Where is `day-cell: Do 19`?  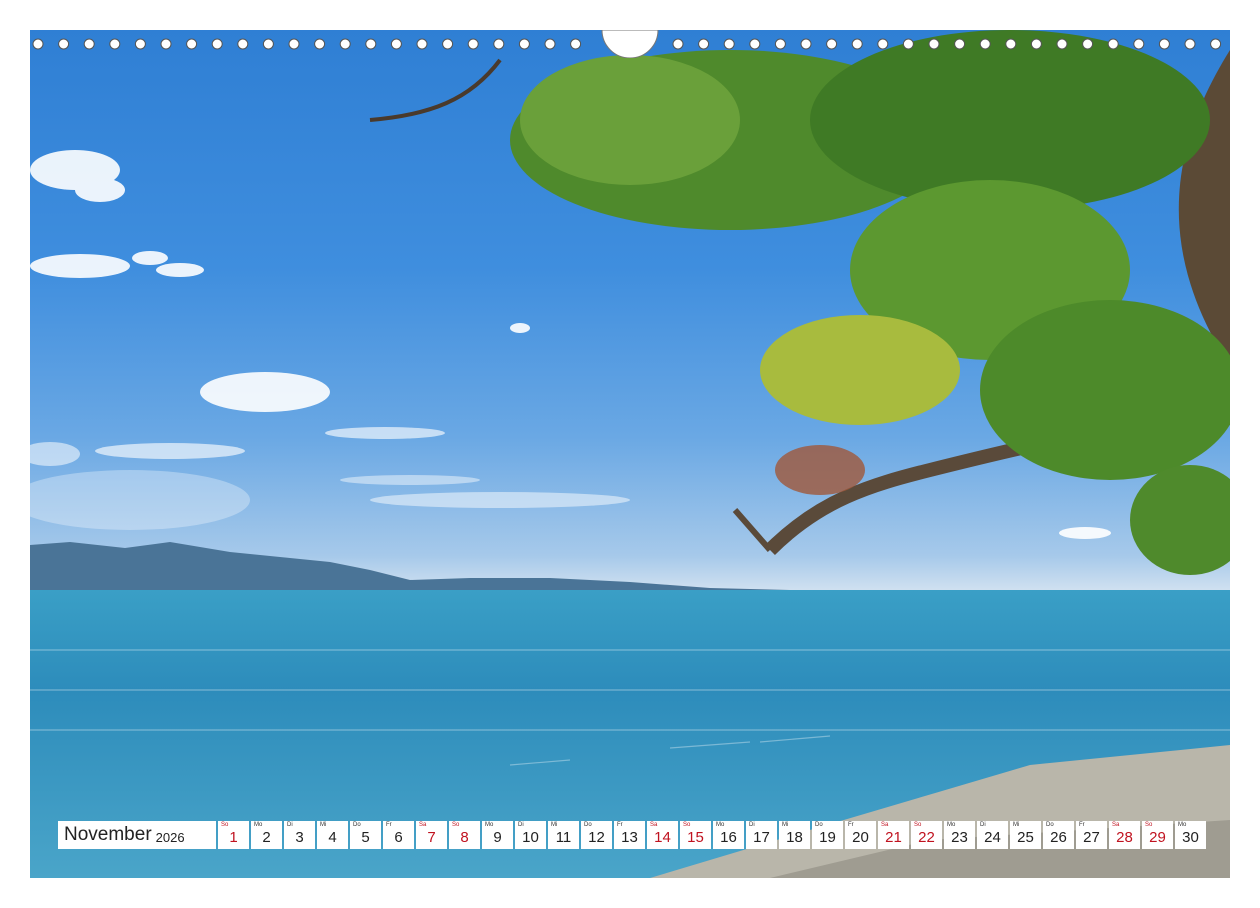
day-cell: Do 19 is located at coordinates (827, 835).